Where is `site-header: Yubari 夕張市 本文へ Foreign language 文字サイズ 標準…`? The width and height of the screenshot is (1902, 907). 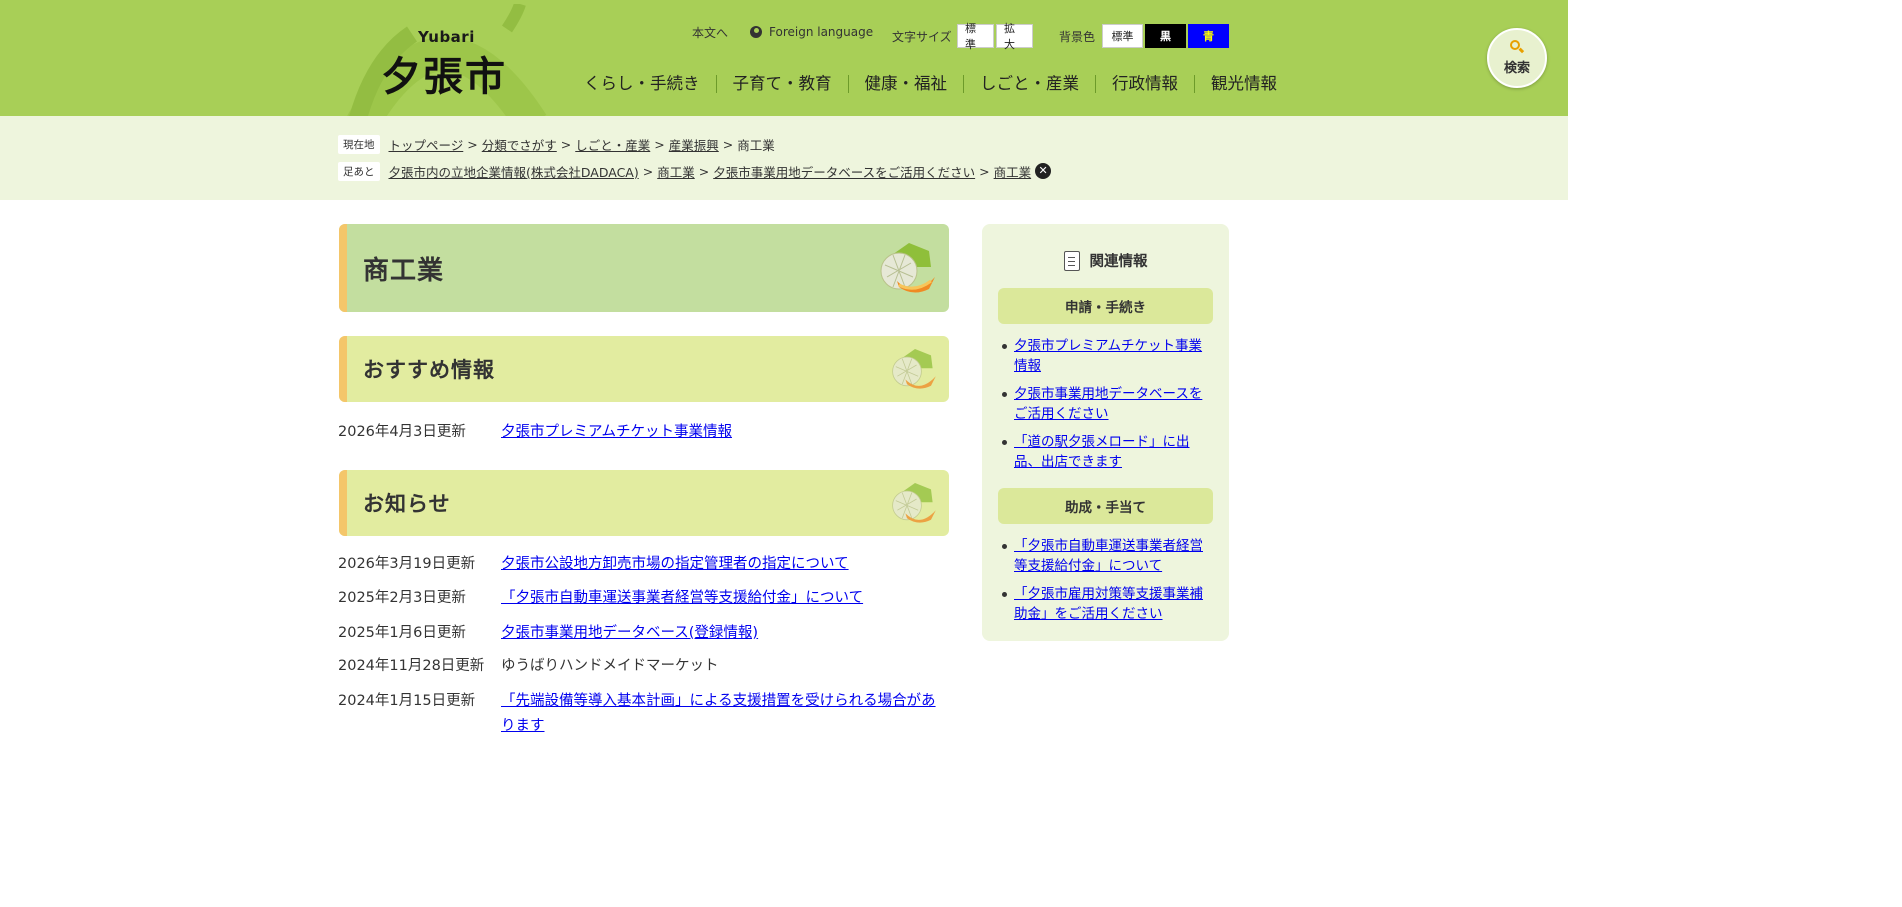 site-header: Yubari 夕張市 本文へ Foreign language 文字サイズ 標準… is located at coordinates (784, 58).